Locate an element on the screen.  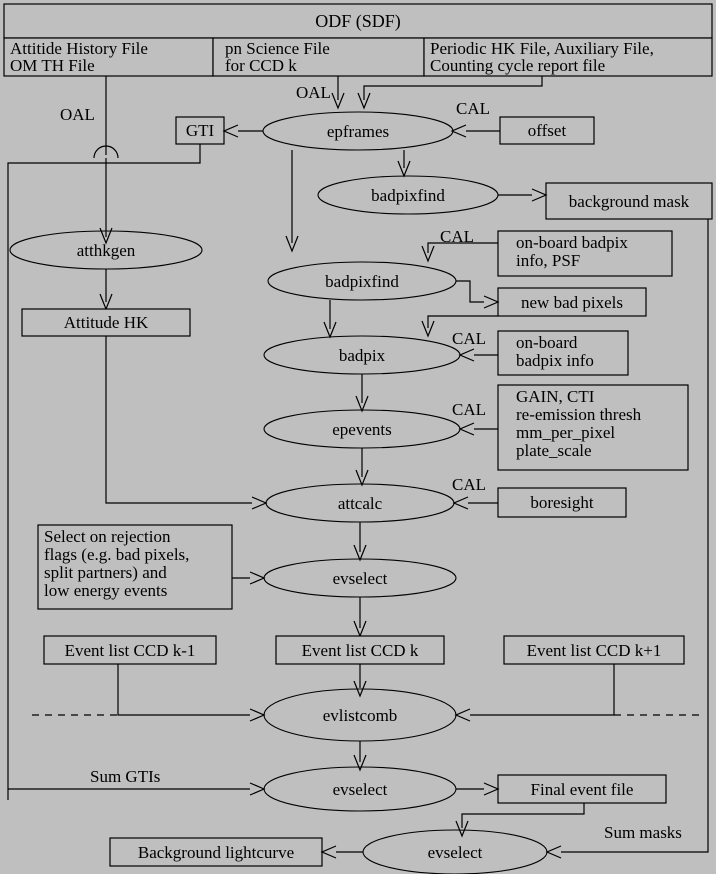
edge-label-cal-badpix-psf: CAL is located at coordinates (457, 236).